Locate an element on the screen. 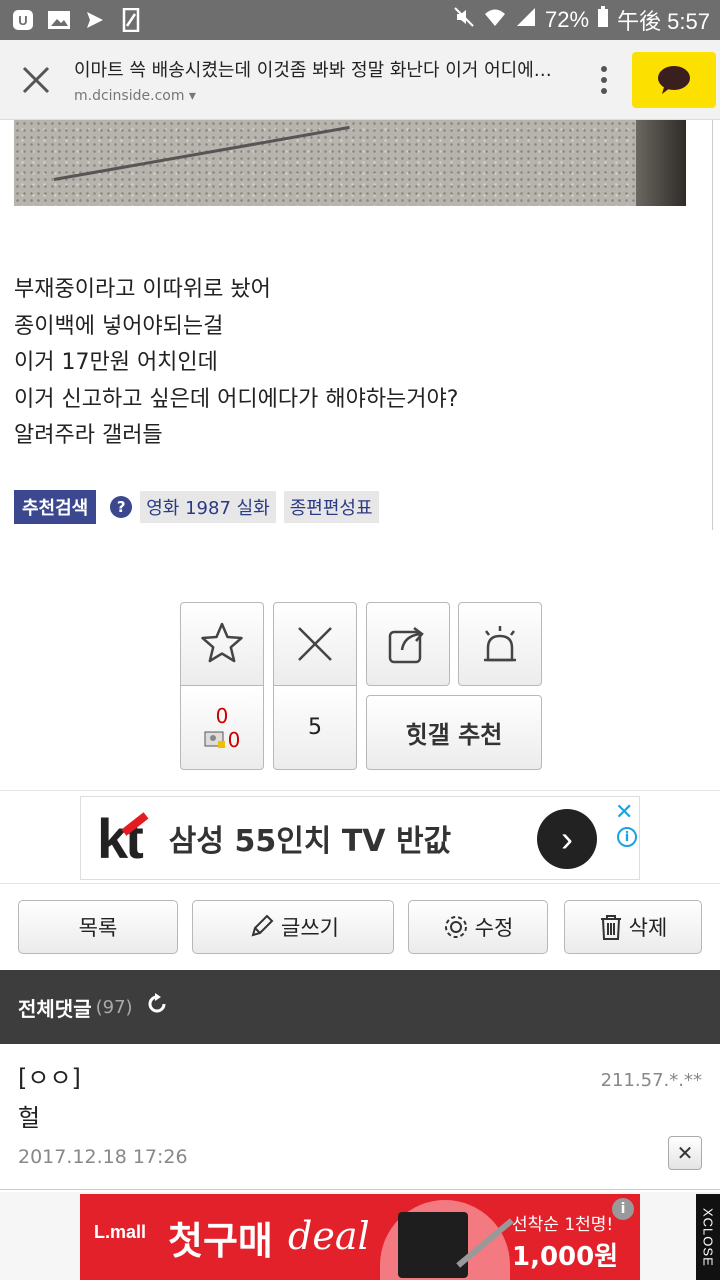 The height and width of the screenshot is (1280, 720). recommended-search: 추천검색 ? 영화 1987 실화 종편편성표 is located at coordinates (196, 507).